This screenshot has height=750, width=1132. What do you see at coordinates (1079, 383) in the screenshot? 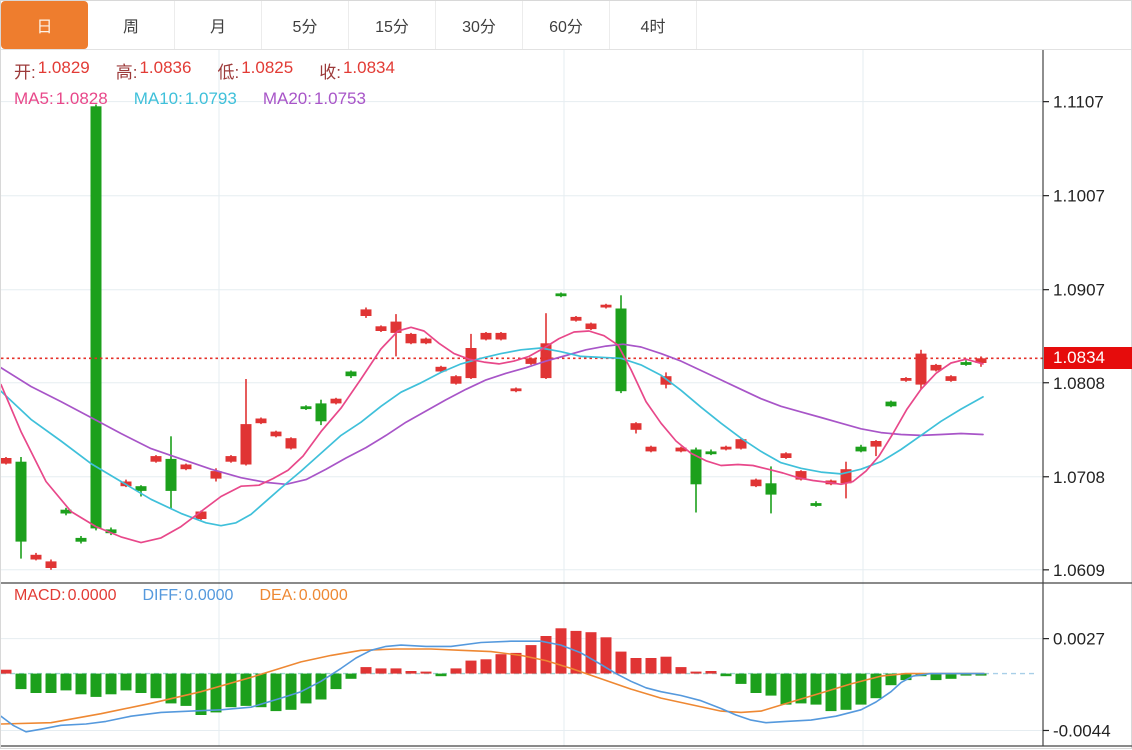
I see `axis-tick-label: 1.0808` at bounding box center [1079, 383].